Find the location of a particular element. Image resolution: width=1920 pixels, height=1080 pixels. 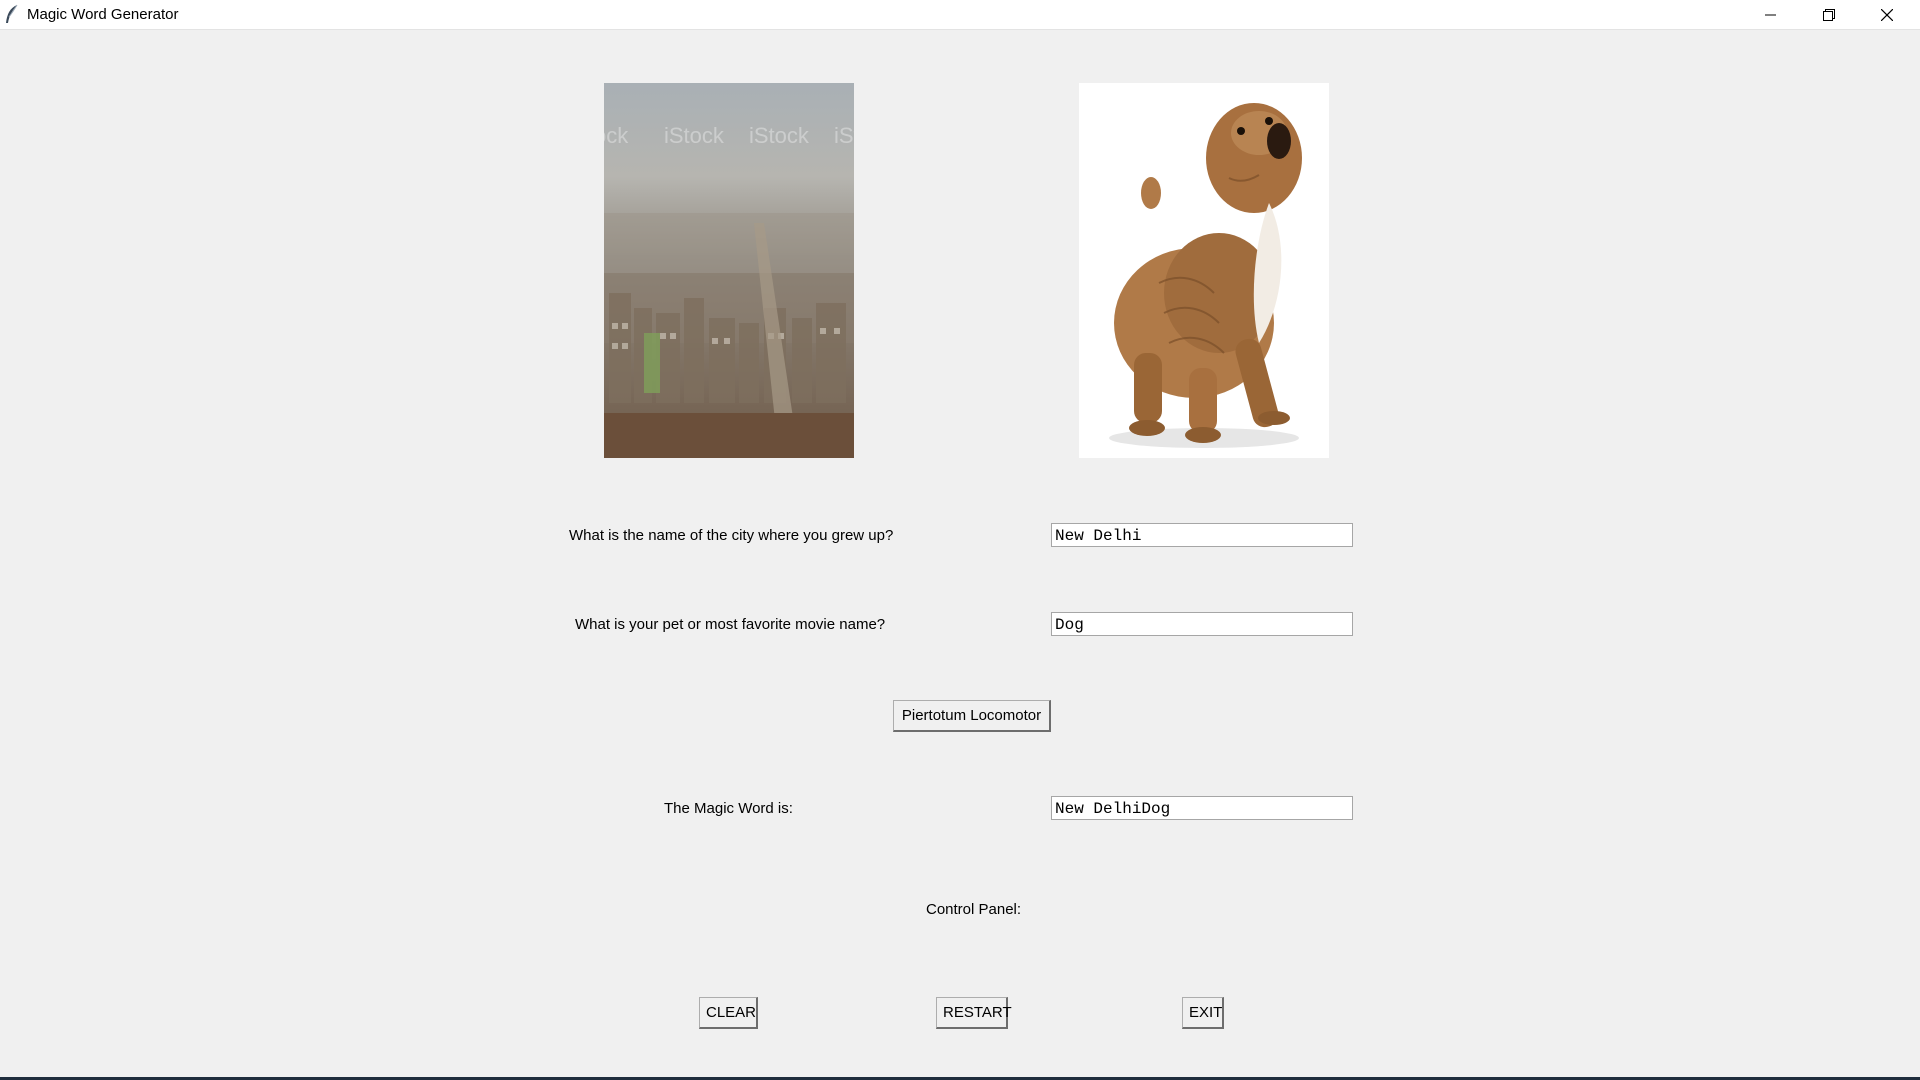

title-bar: Magic Word Generator is located at coordinates (960, 15).